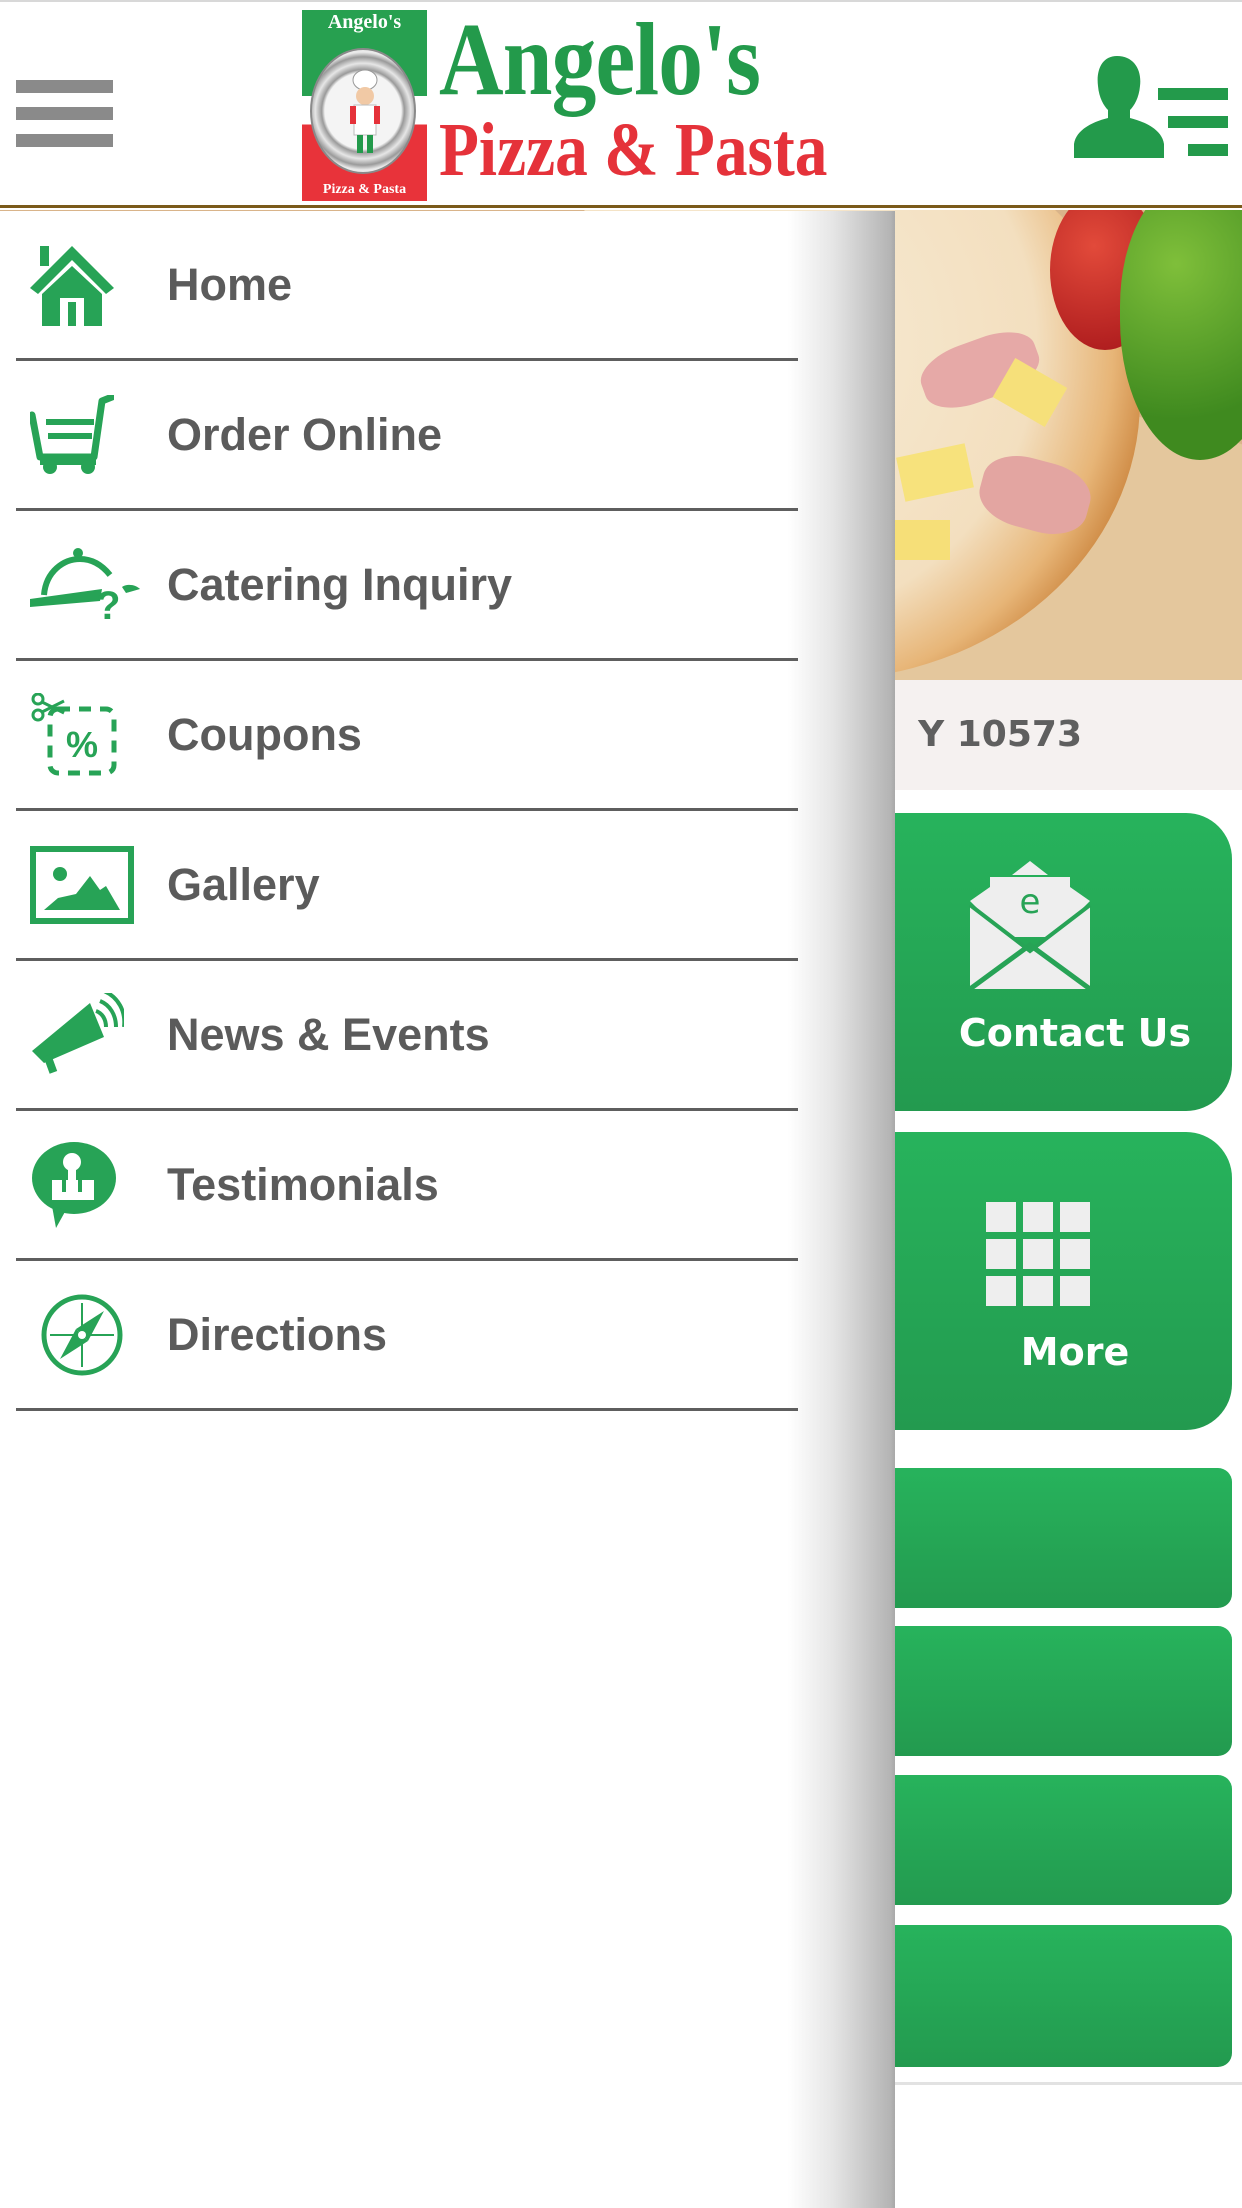  Describe the element at coordinates (340, 584) in the screenshot. I see `drawer-item-label: Catering Inquiry` at that location.